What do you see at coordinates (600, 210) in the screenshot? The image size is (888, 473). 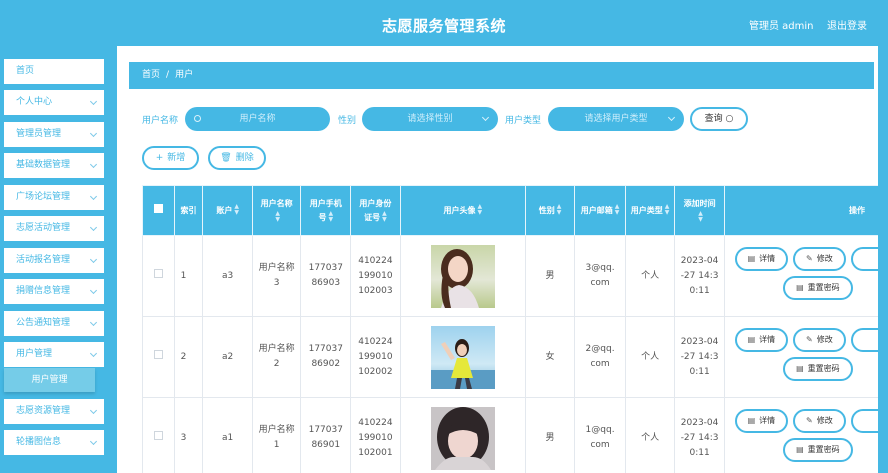 I see `column-header: 用户邮箱 ▲ ▼` at bounding box center [600, 210].